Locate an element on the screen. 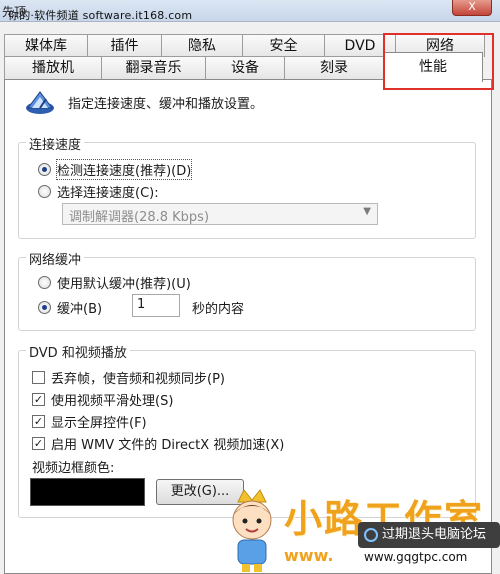 The image size is (500, 574). watermark-badge-text: 过期退头电脑论坛 is located at coordinates (434, 534).